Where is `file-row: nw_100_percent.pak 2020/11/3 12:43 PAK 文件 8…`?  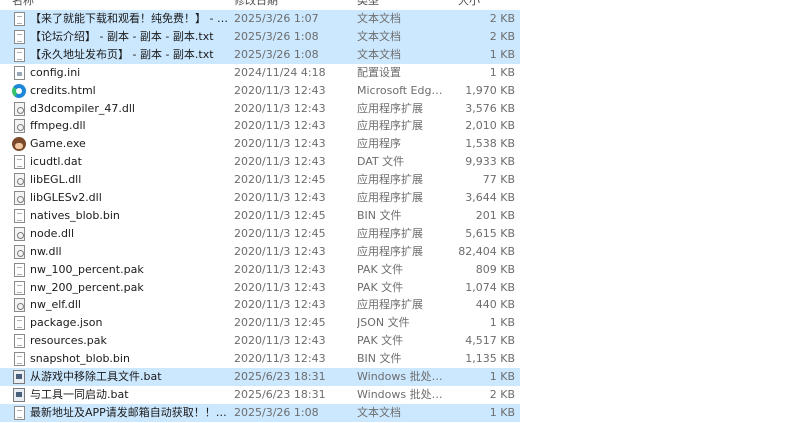
file-row: nw_100_percent.pak 2020/11/3 12:43 PAK 文件 8… is located at coordinates (260, 270).